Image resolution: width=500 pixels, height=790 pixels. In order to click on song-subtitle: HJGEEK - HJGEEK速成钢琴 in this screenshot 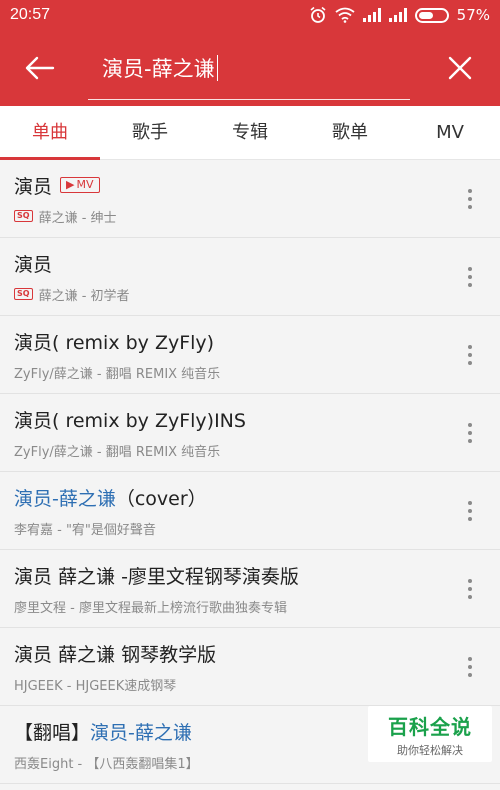, I will do `click(95, 686)`.